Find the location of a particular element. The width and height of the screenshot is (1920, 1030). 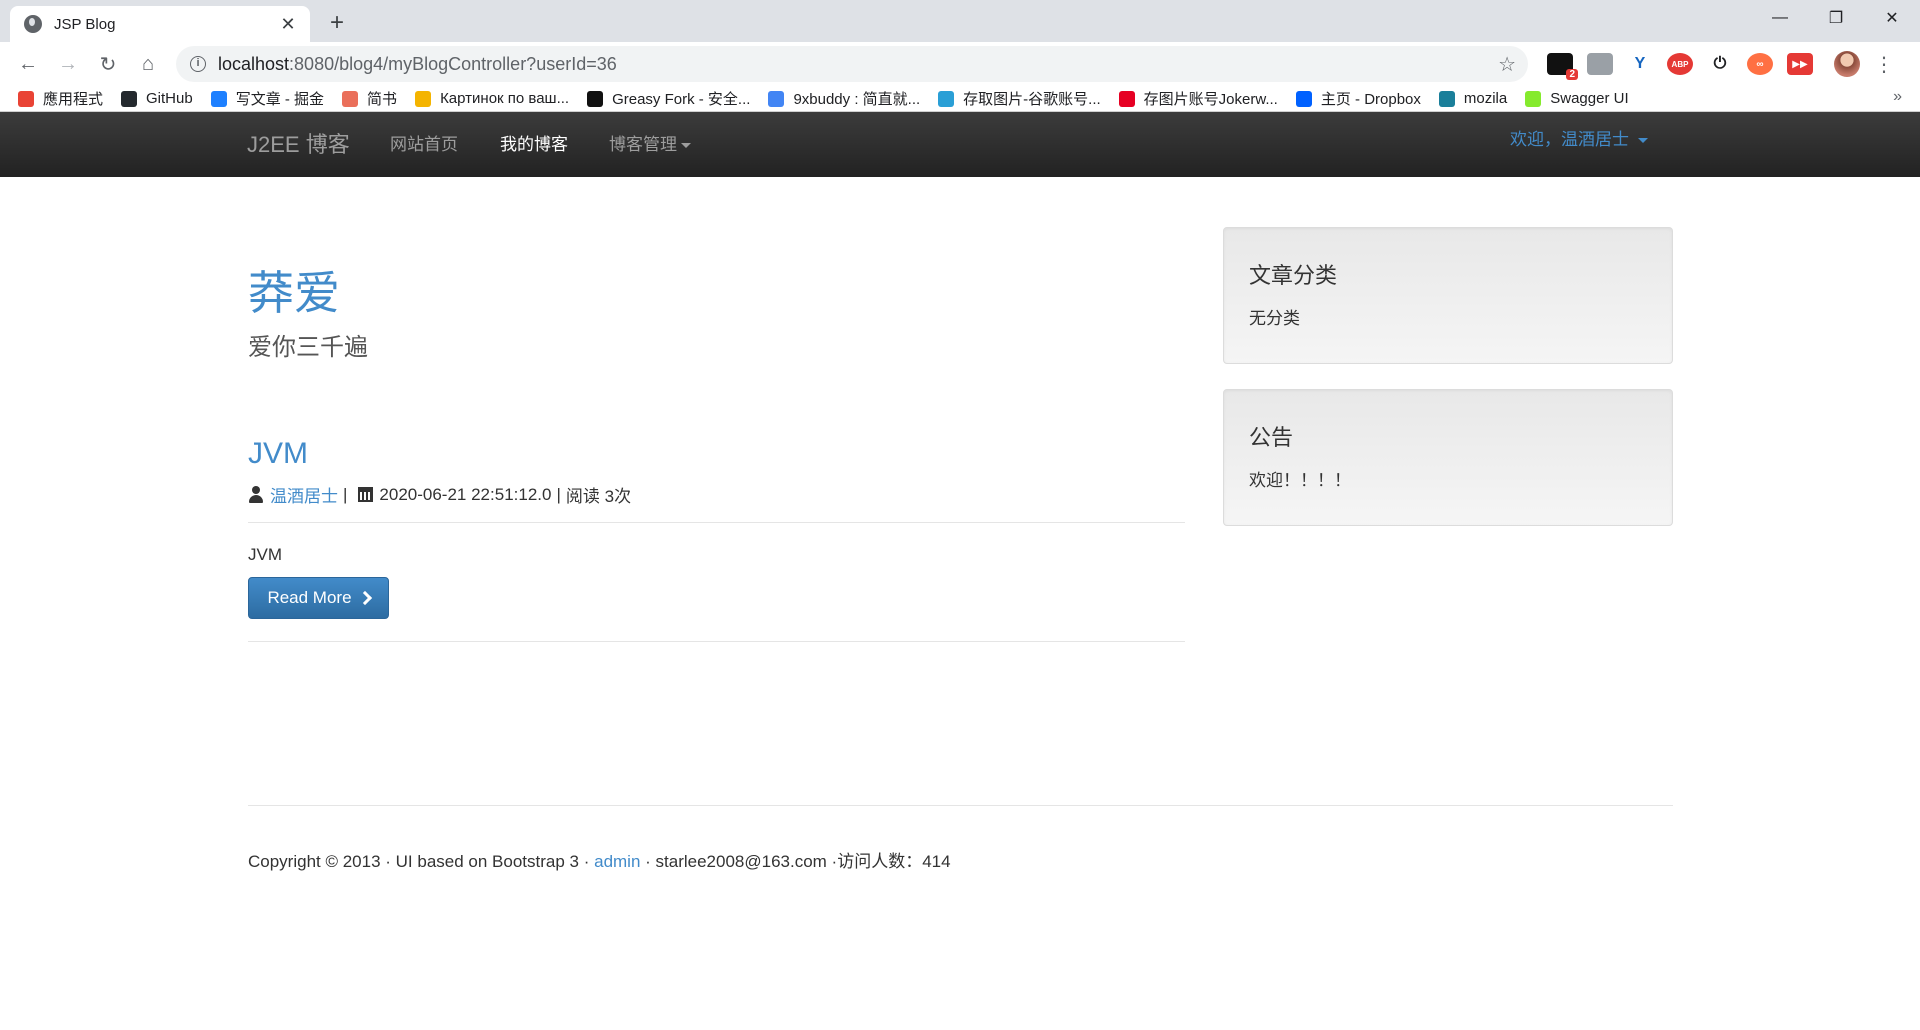

doc-icon is located at coordinates (776, 98).